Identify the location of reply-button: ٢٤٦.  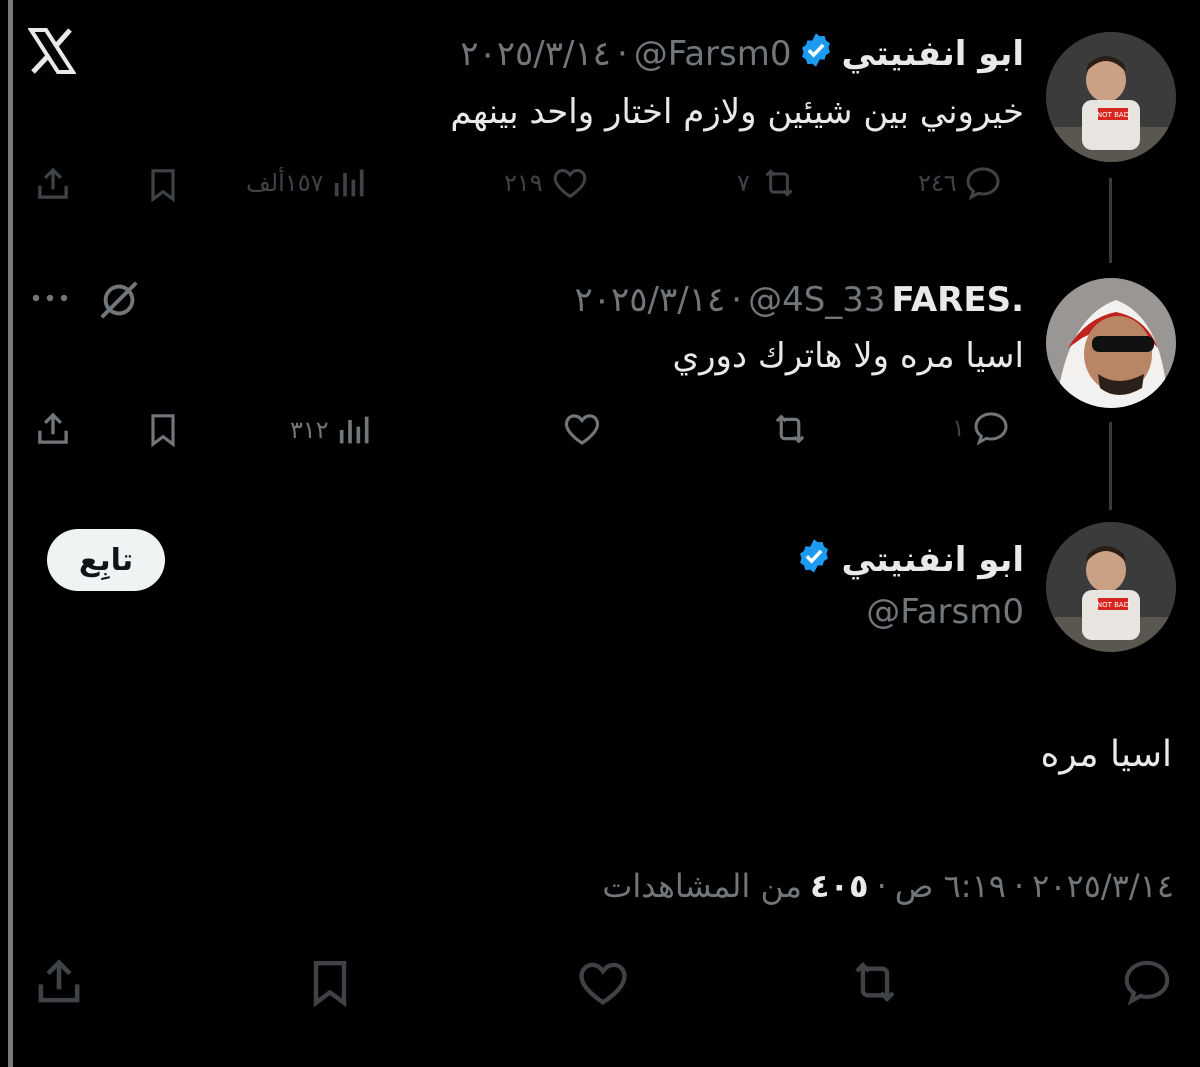
(960, 183).